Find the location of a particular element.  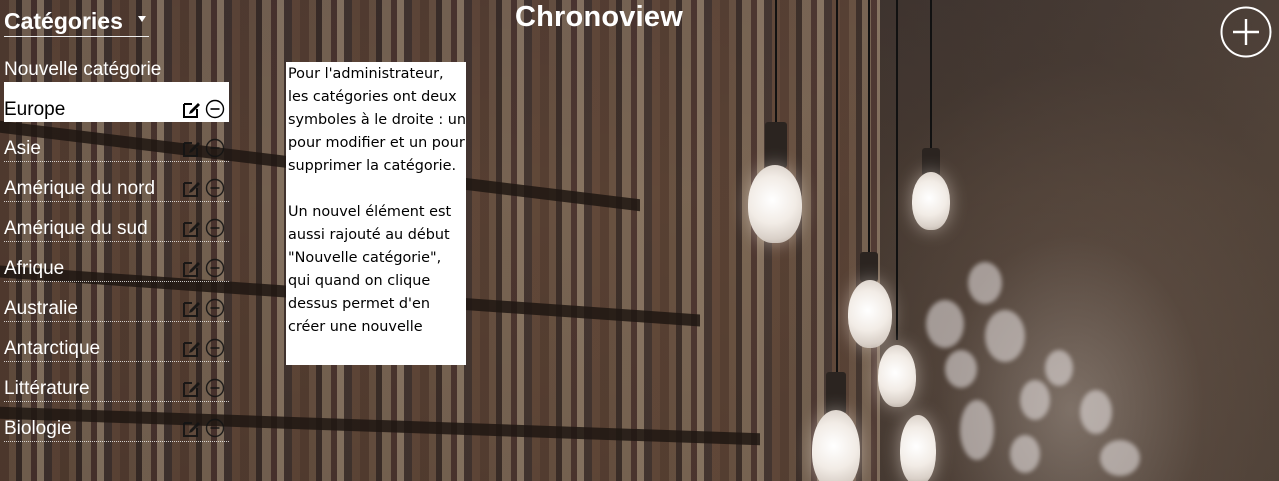

category-item: Antarctique is located at coordinates (116, 342).